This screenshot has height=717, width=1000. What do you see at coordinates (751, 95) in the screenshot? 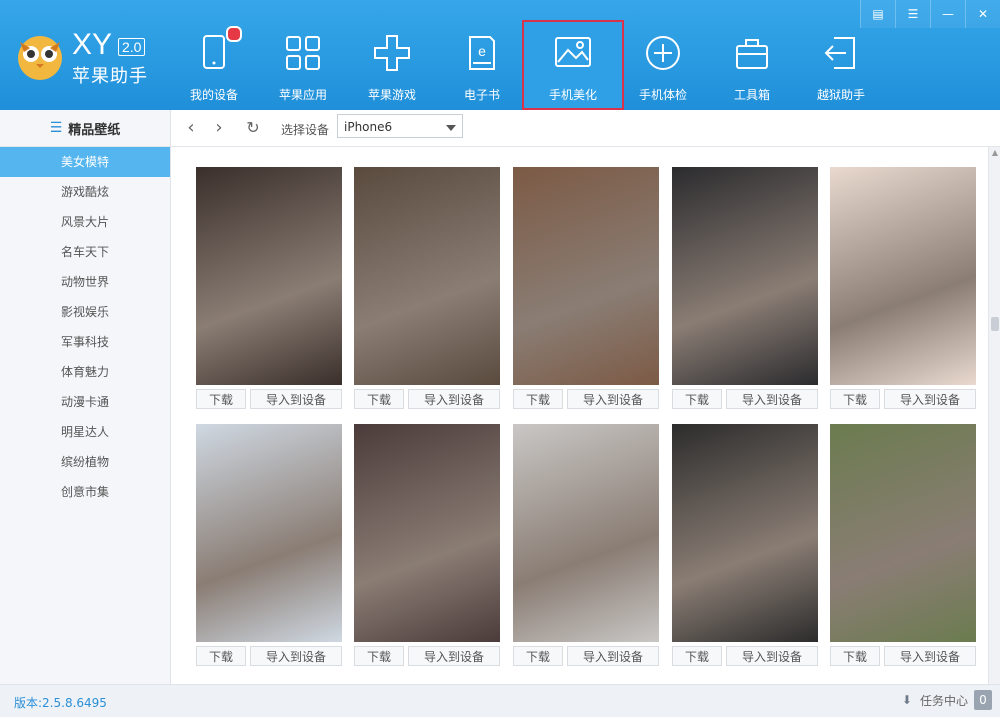
I see `nav-label: 工具箱` at bounding box center [751, 95].